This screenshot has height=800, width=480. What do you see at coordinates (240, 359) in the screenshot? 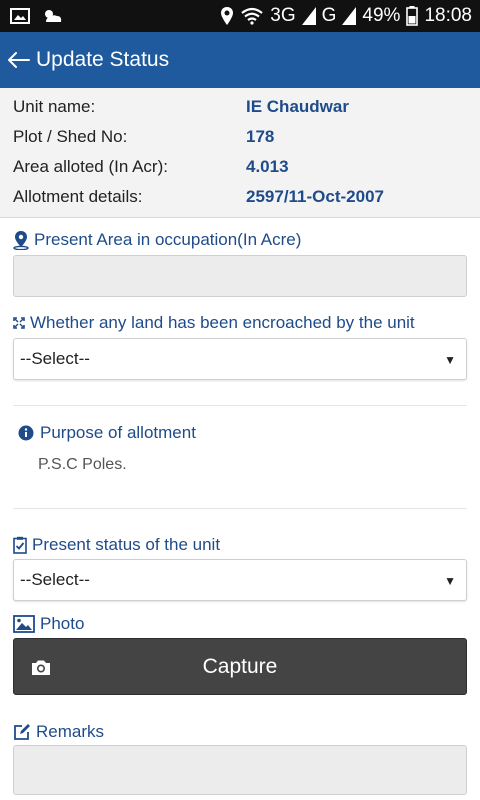
I see `encroachment-select: --Select-- ▼` at bounding box center [240, 359].